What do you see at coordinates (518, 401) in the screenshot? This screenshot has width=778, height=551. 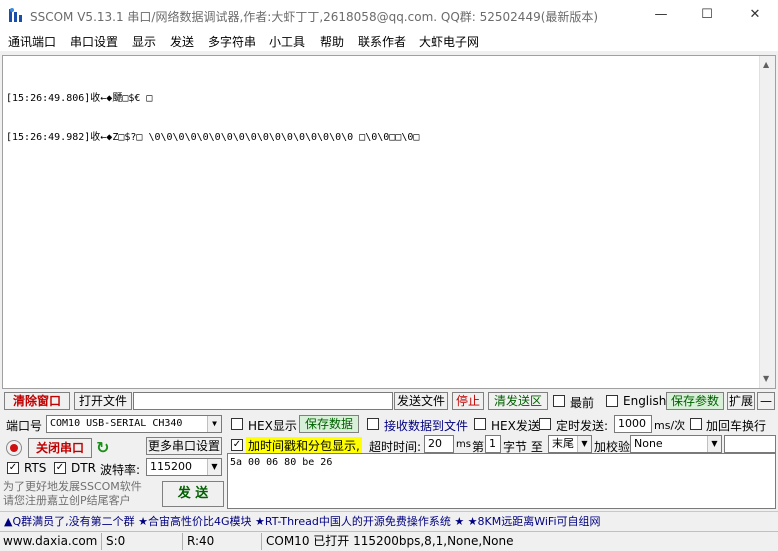 I see `clear-send-button: 清发送区` at bounding box center [518, 401].